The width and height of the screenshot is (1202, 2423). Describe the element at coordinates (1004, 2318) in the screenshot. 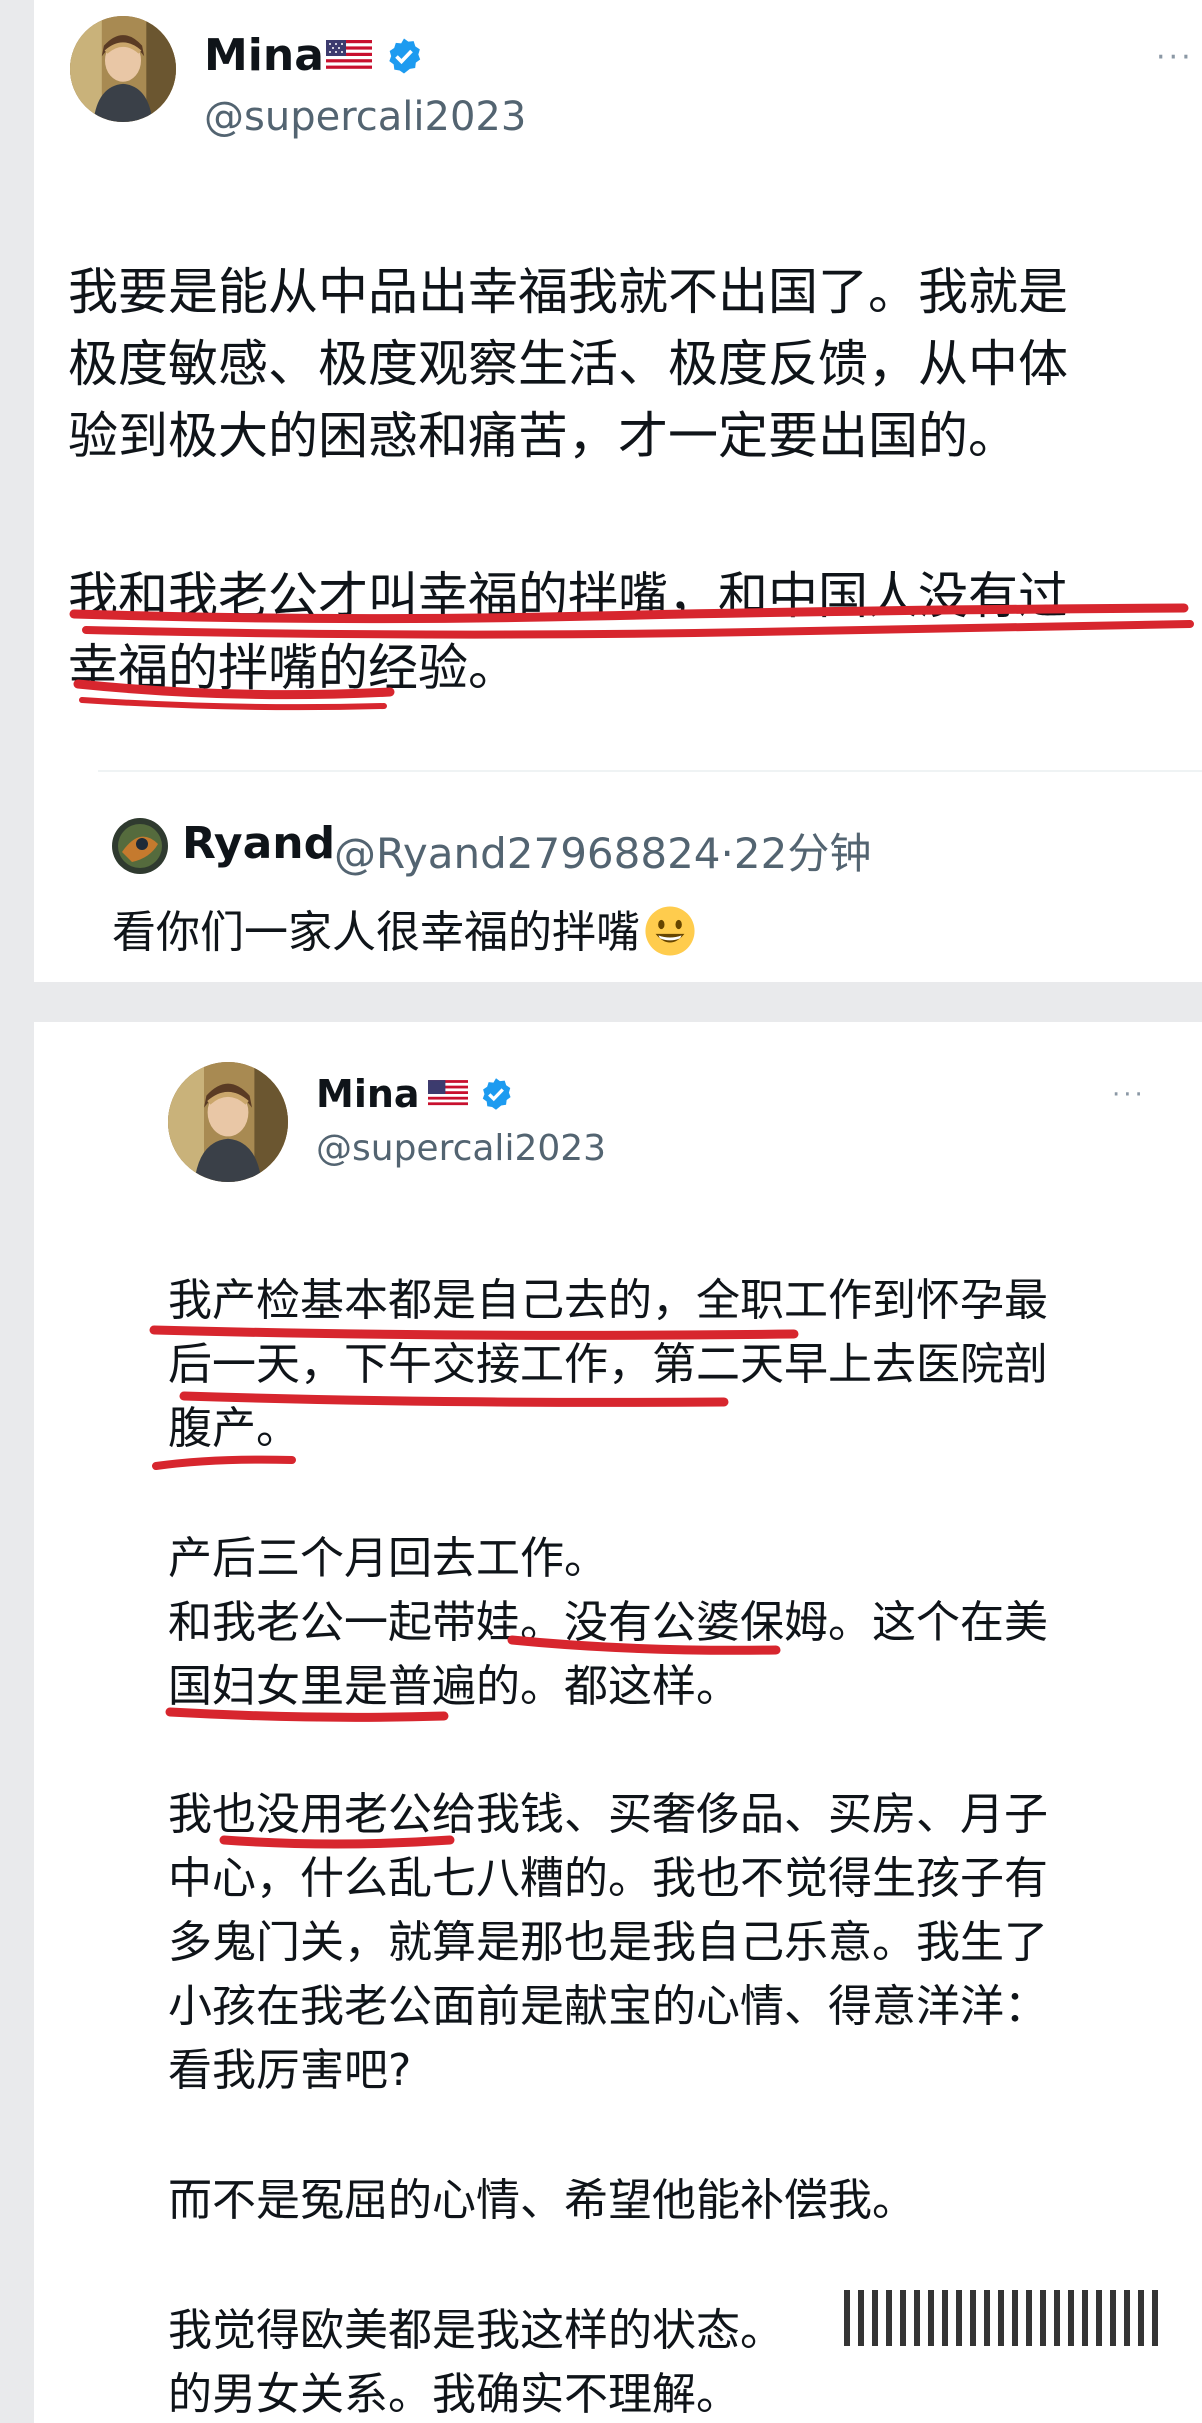

I see `redaction-watermark` at that location.